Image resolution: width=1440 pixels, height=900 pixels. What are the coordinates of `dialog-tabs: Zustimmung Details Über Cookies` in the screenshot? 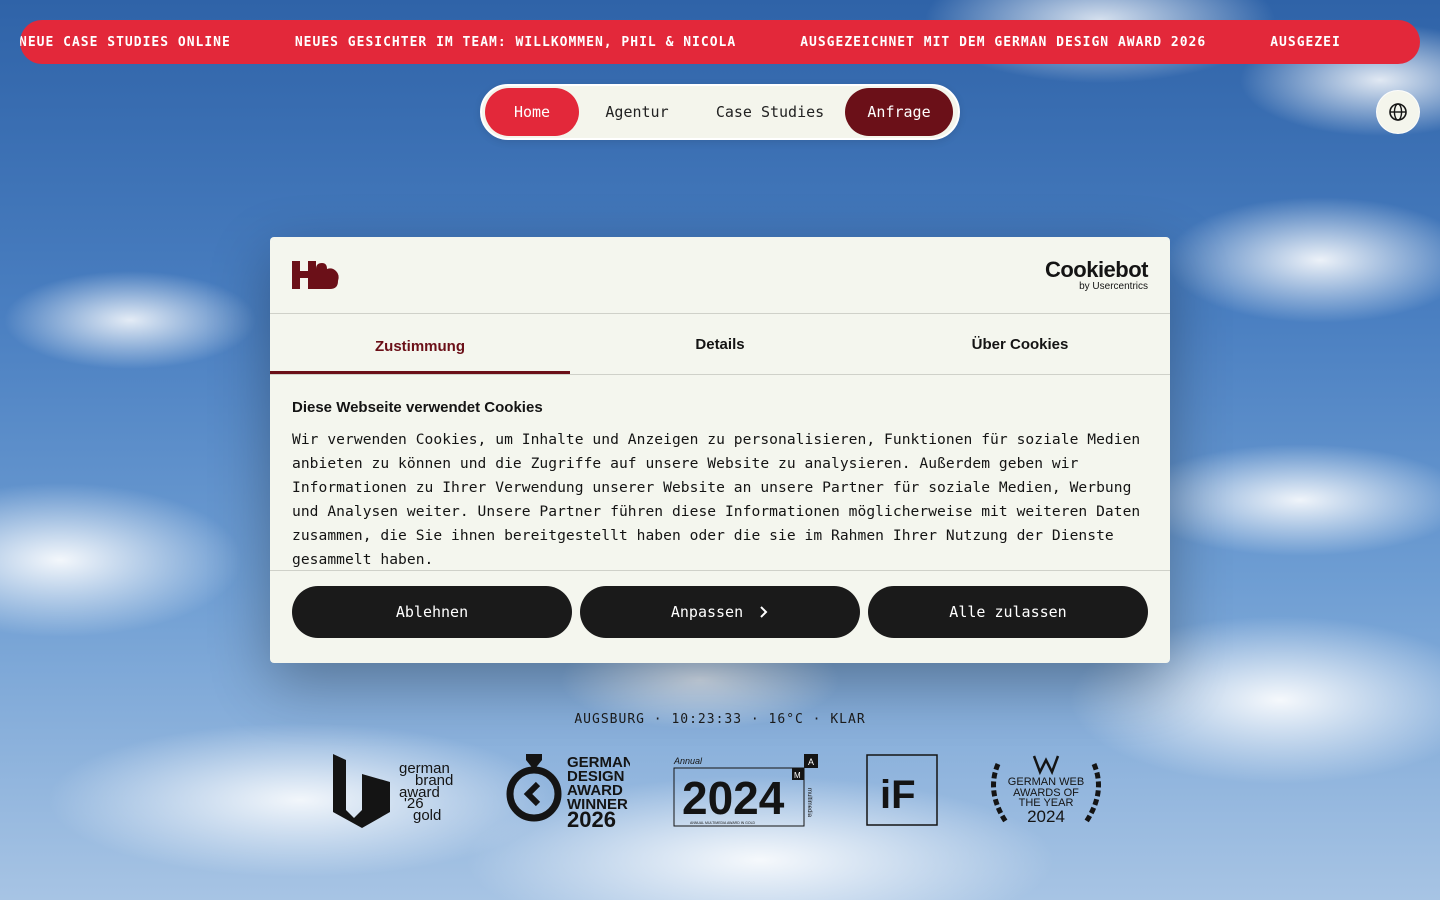 It's located at (720, 344).